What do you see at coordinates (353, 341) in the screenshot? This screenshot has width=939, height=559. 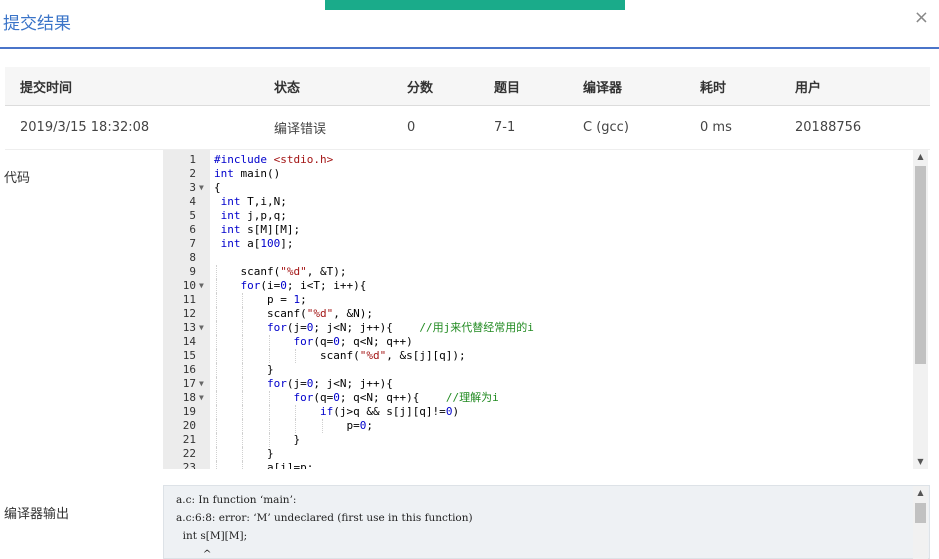 I see `code-text: for(q=0; q<N; q++)` at bounding box center [353, 341].